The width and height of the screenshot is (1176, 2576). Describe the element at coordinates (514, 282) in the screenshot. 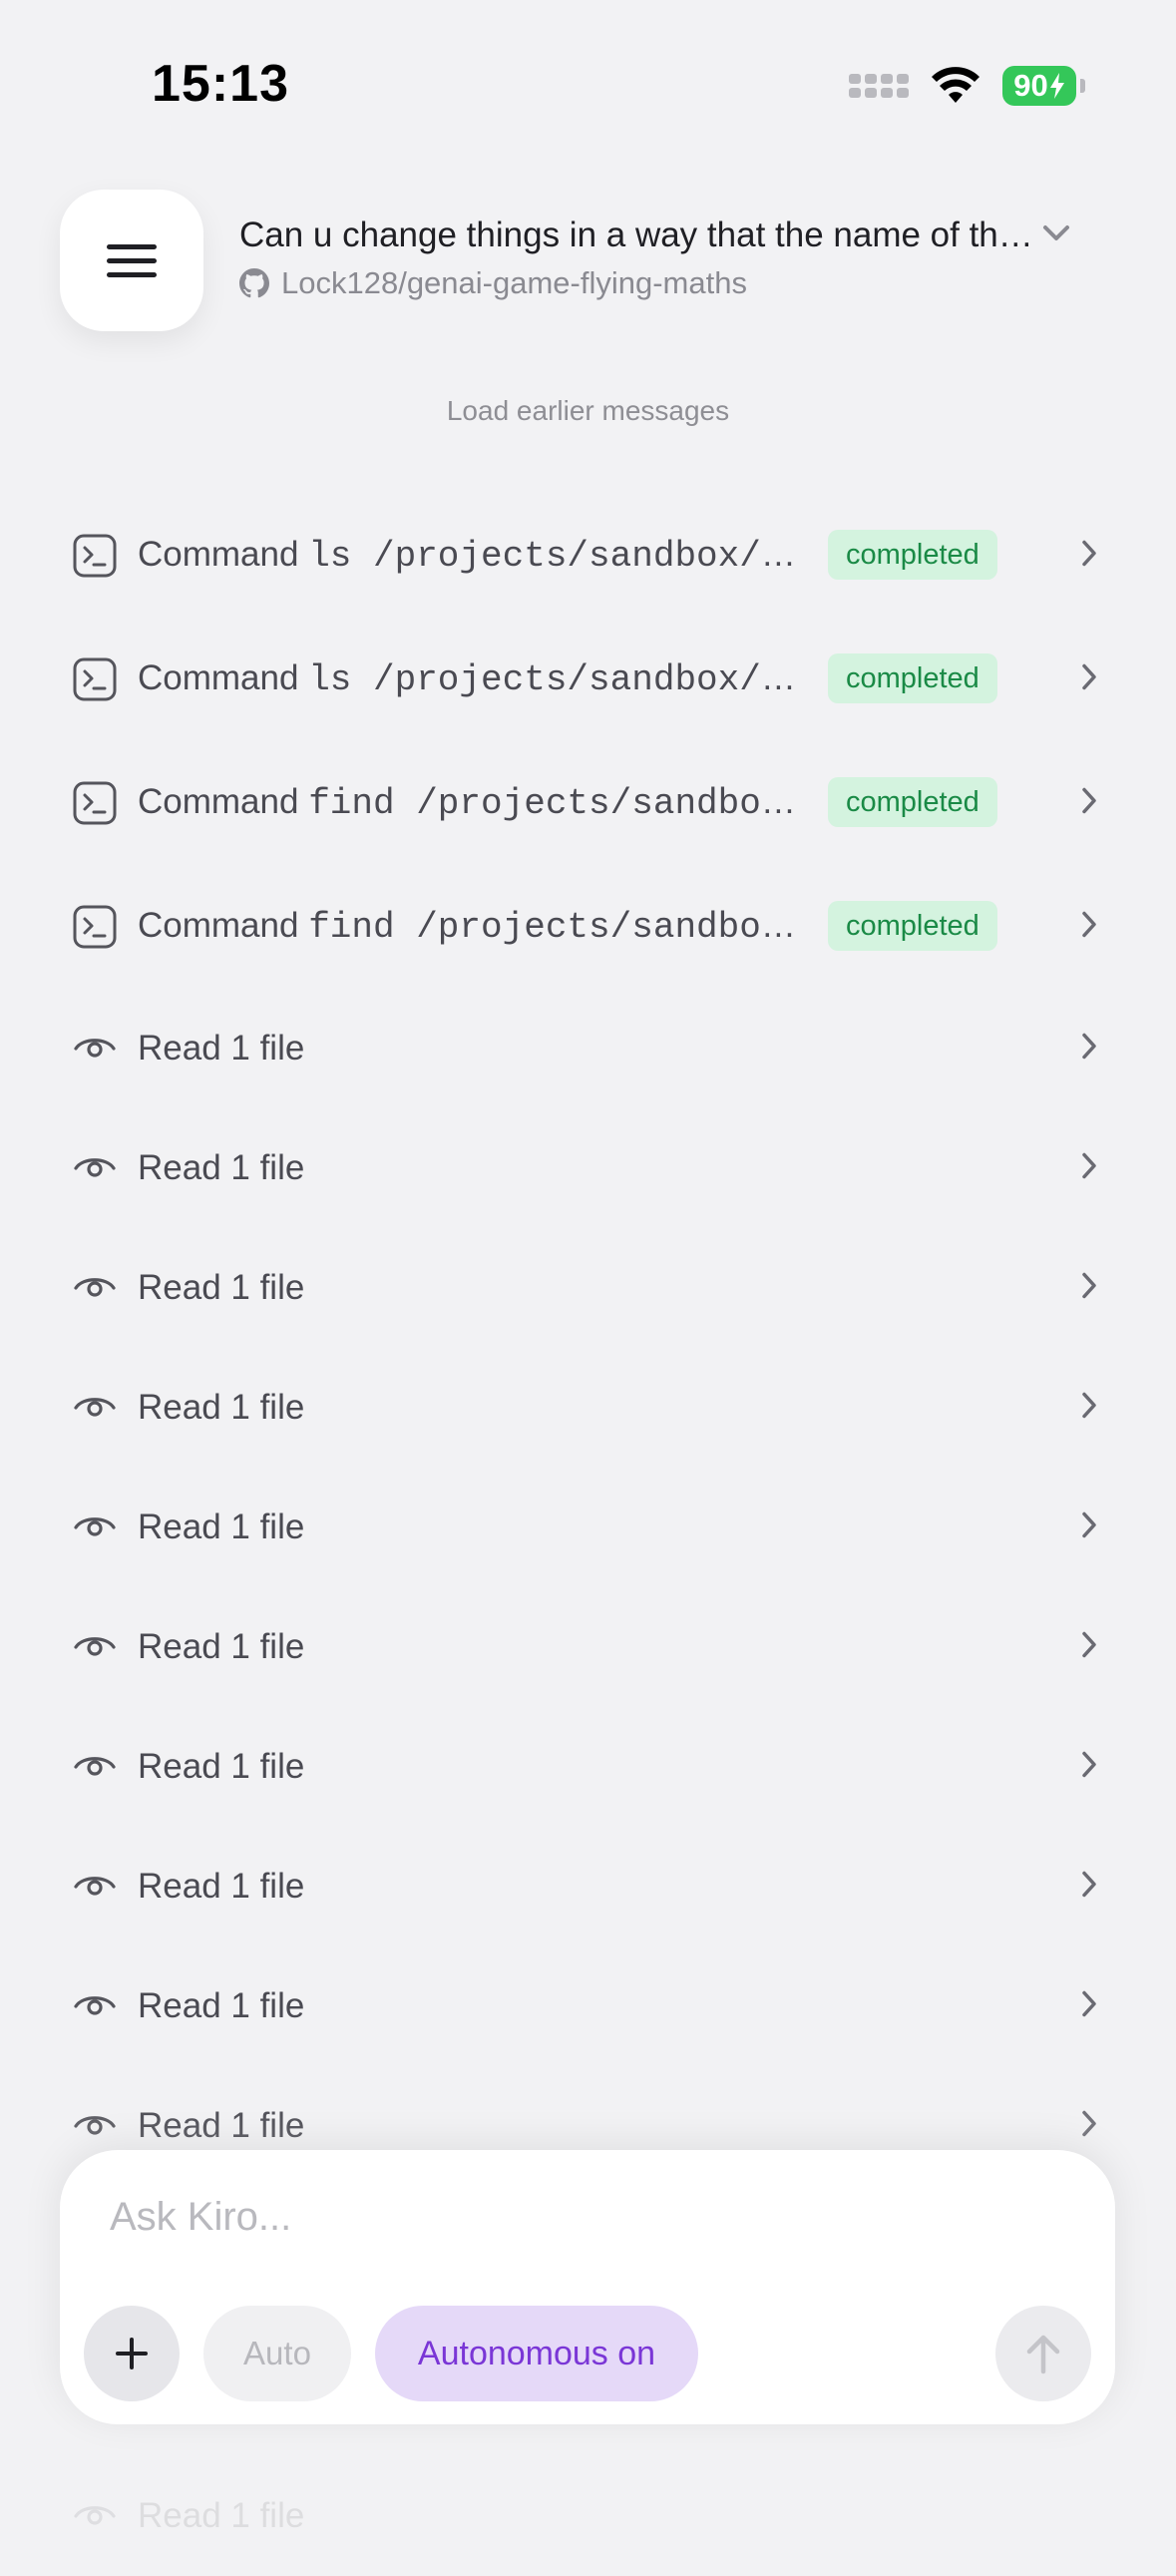

I see `repo-name: Lock128/genai-game-flying-maths` at that location.